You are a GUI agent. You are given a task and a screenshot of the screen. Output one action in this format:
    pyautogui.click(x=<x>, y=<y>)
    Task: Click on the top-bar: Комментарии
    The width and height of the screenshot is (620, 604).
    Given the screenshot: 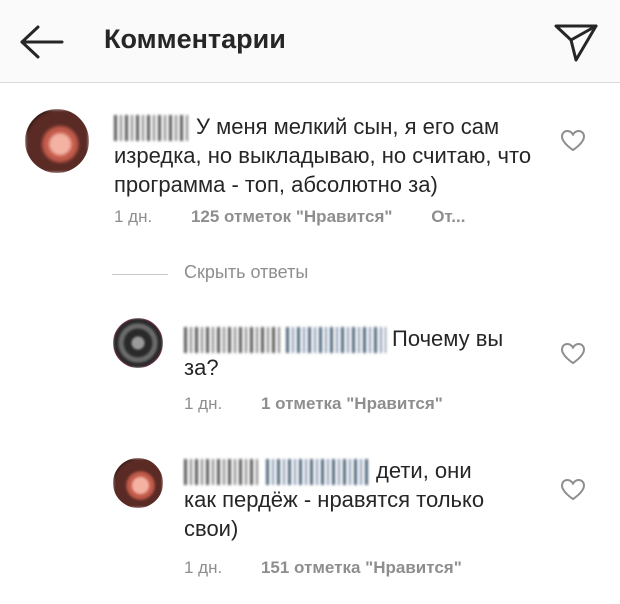 What is the action you would take?
    pyautogui.click(x=310, y=41)
    